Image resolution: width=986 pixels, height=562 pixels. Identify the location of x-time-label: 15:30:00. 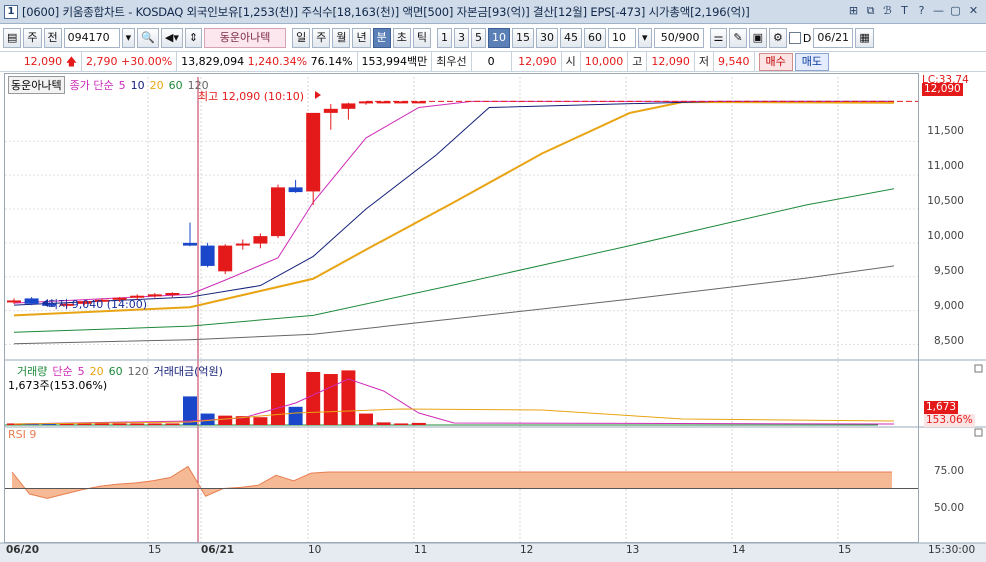
(952, 550).